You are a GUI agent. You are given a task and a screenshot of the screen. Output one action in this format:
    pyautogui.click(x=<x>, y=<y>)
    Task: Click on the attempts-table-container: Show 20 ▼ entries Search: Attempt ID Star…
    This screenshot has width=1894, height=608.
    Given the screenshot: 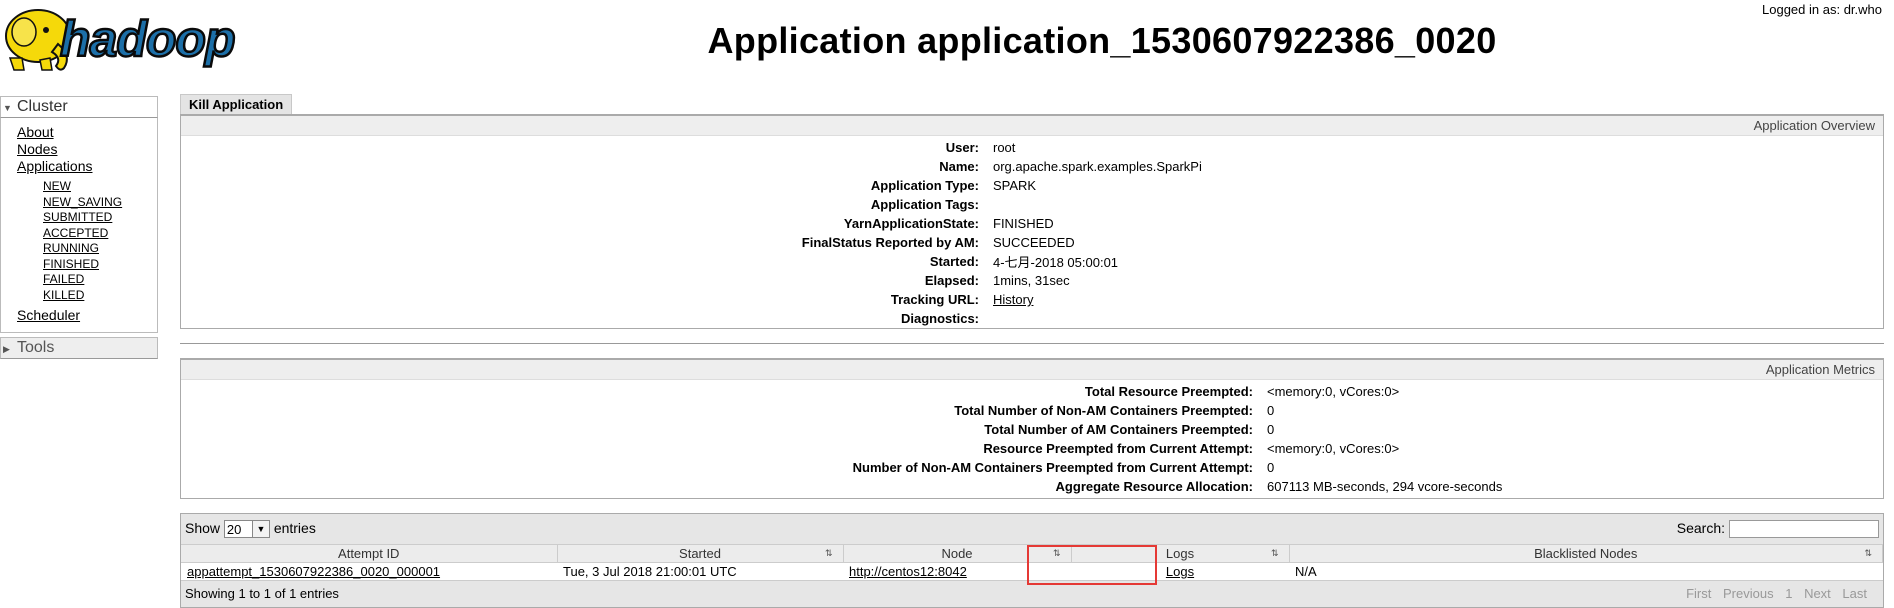 What is the action you would take?
    pyautogui.click(x=1032, y=560)
    